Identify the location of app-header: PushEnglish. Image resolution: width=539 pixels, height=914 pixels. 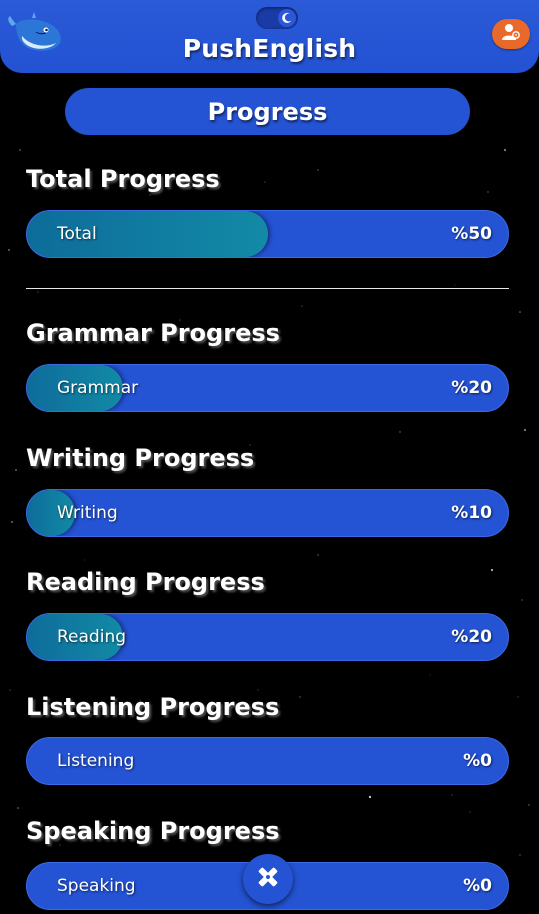
(269, 36).